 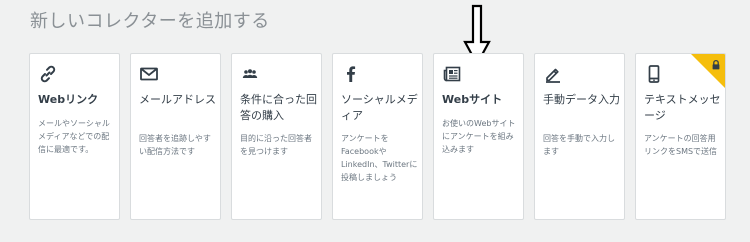 What do you see at coordinates (379, 107) in the screenshot?
I see `card-title: ソーシャルメディア` at bounding box center [379, 107].